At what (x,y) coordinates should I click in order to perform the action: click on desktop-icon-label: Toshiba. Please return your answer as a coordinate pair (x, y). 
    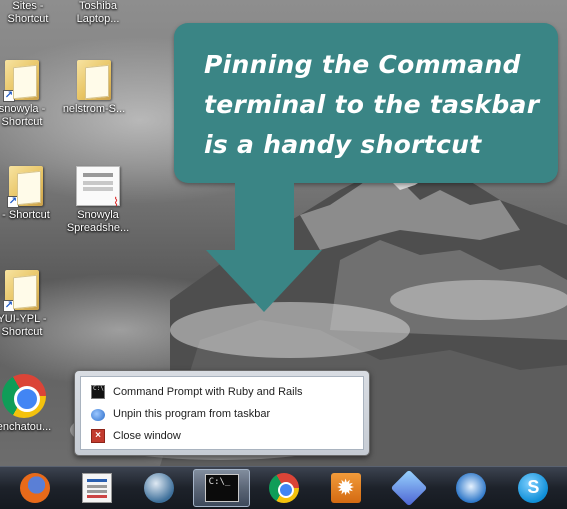
    Looking at the image, I should click on (98, 6).